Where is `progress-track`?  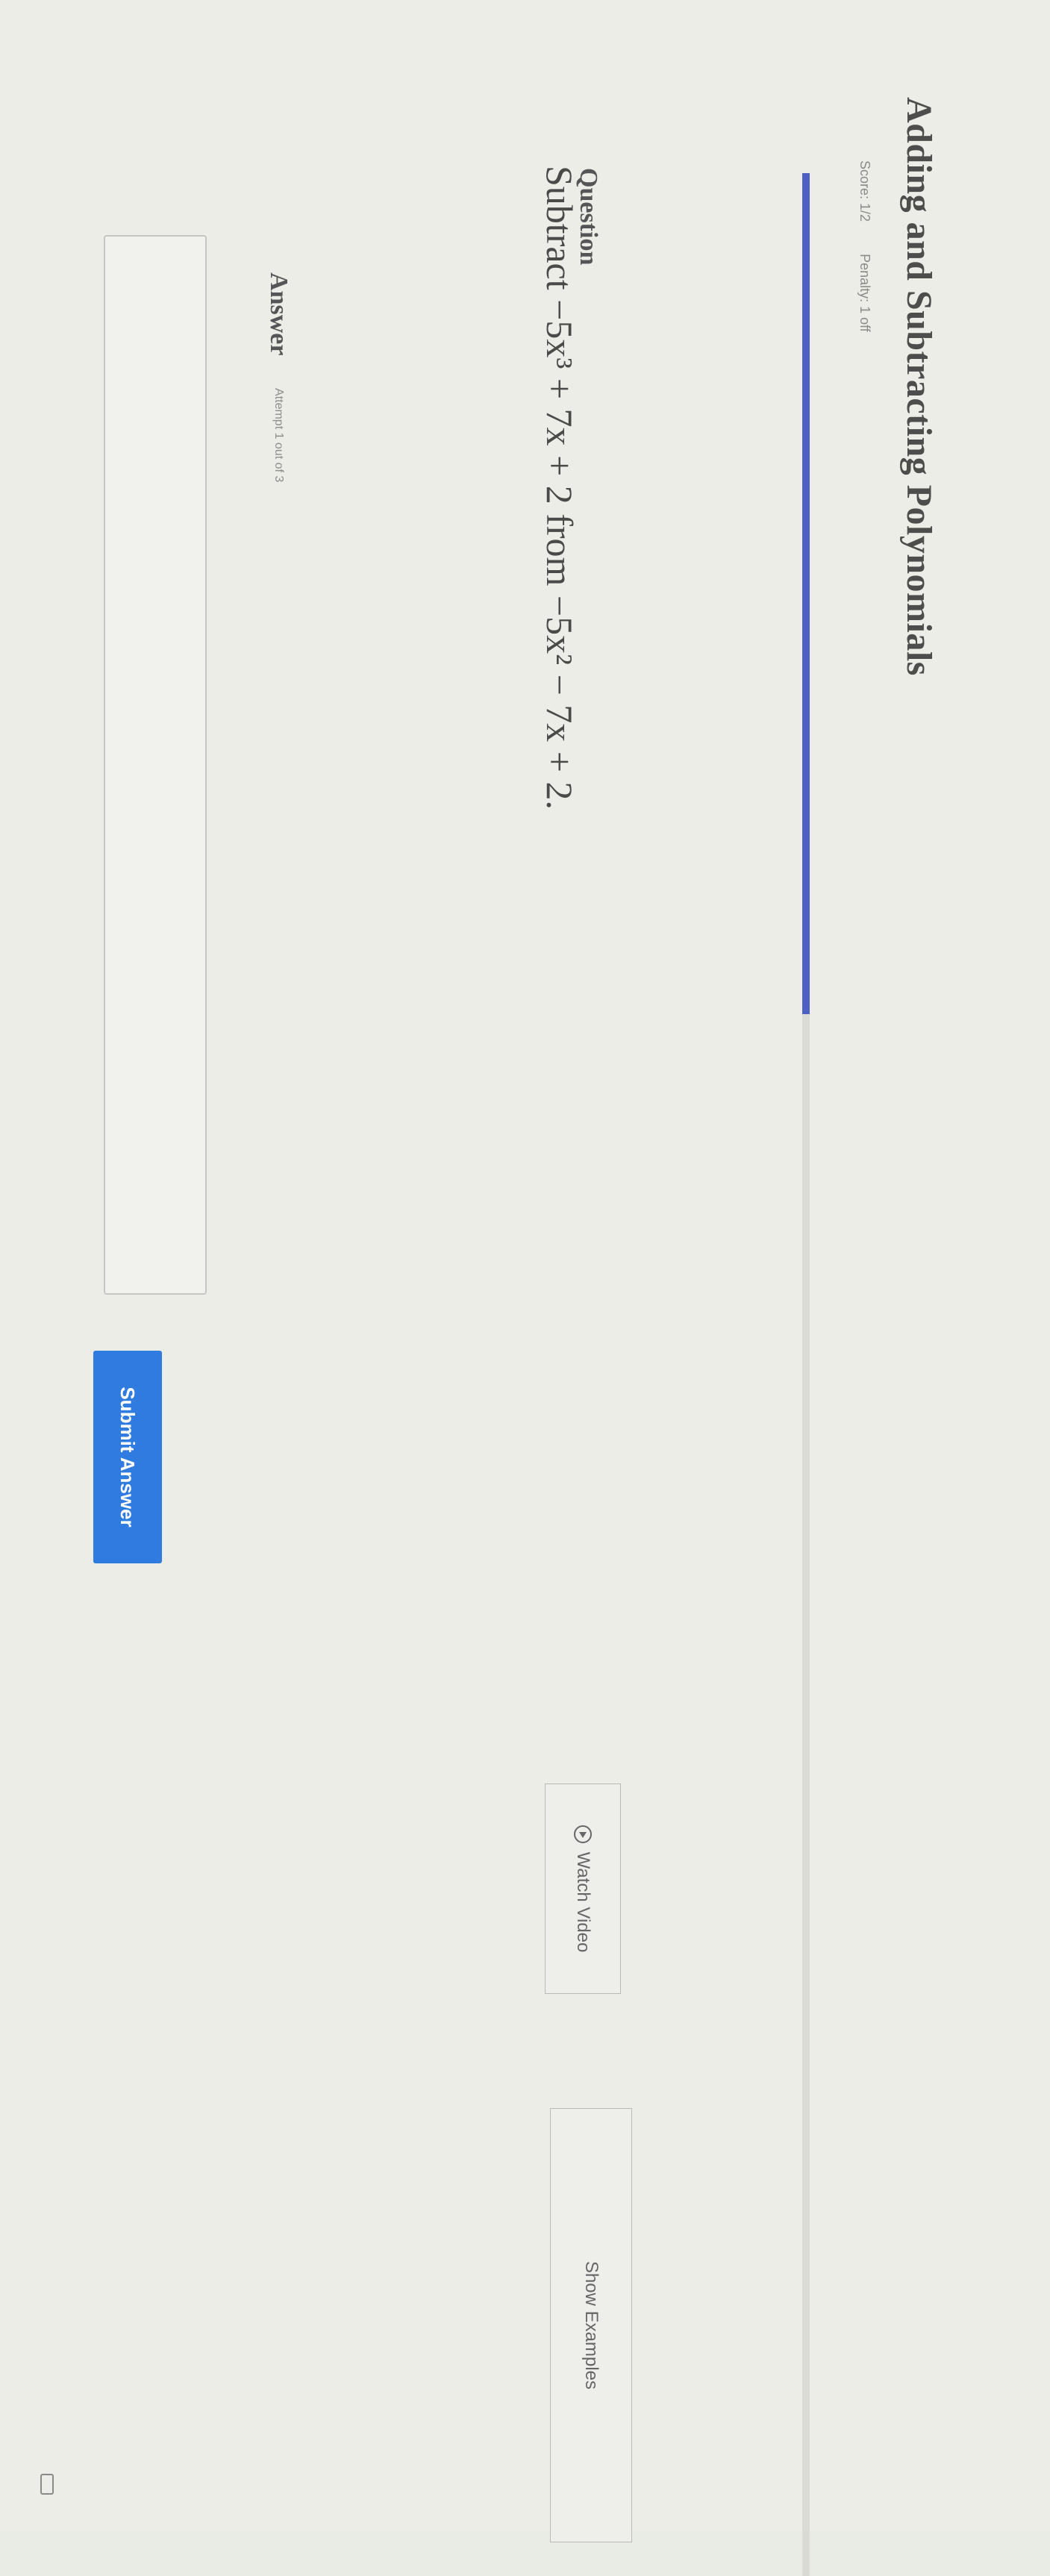
progress-track is located at coordinates (806, 1374).